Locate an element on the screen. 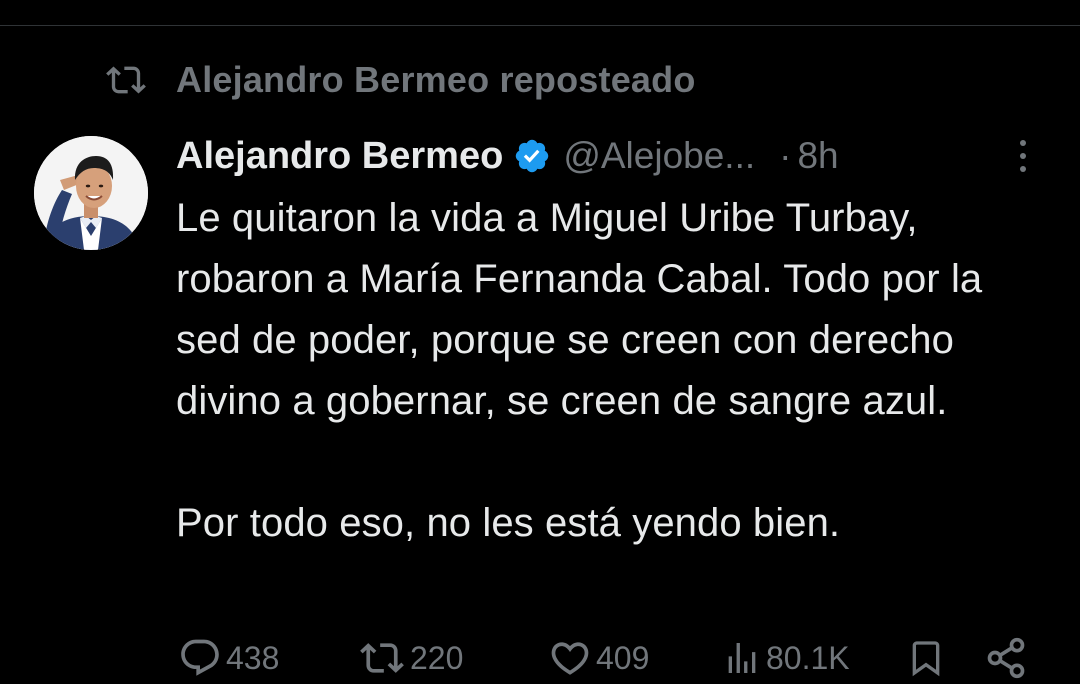 This screenshot has height=684, width=1080. like-button: 409 is located at coordinates (598, 658).